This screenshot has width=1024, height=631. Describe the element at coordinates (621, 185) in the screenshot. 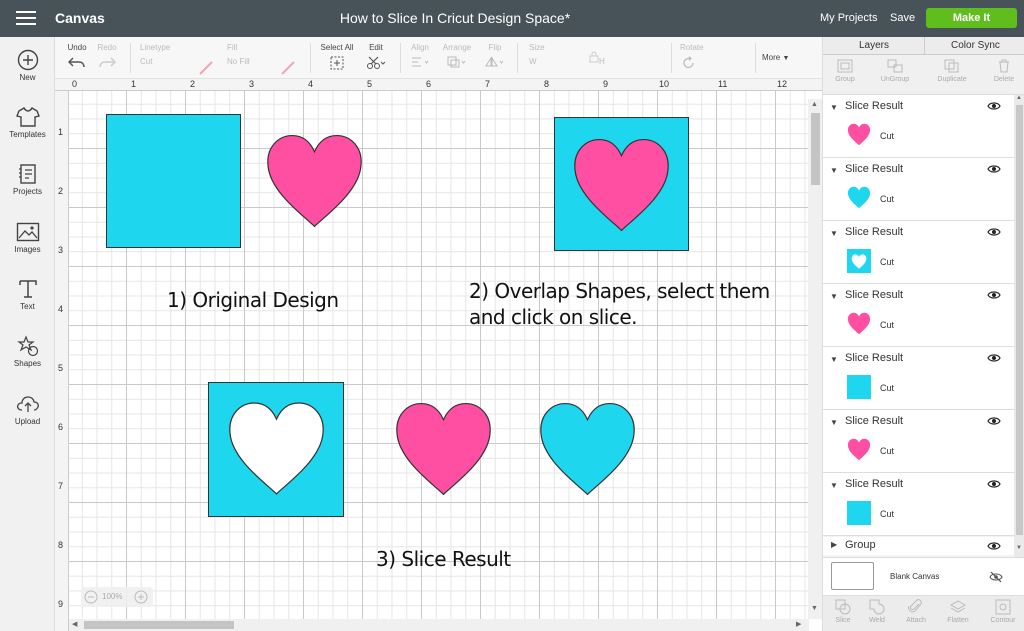

I see `overlap-heart` at that location.